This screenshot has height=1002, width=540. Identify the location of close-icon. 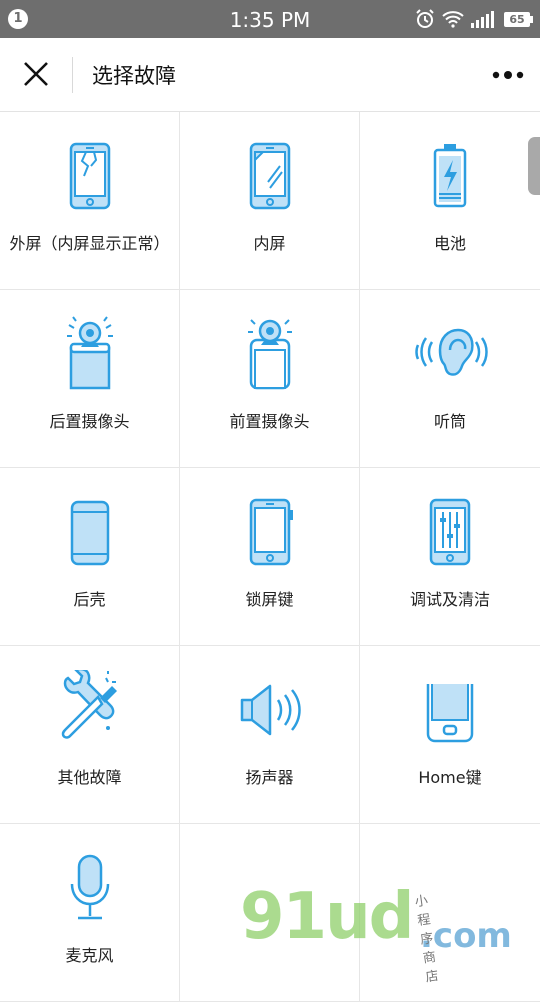
(36, 74).